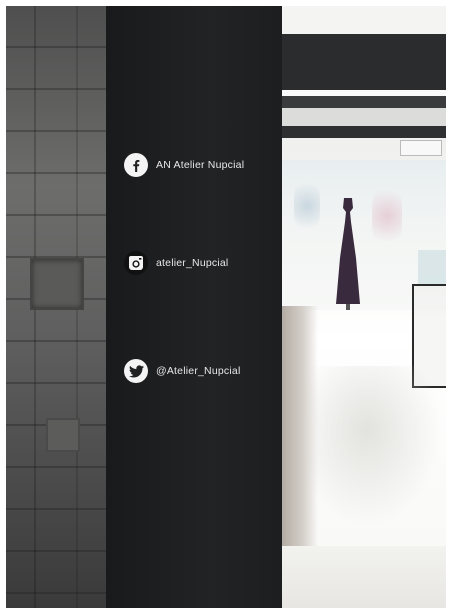  What do you see at coordinates (364, 117) in the screenshot?
I see `ceiling-light` at bounding box center [364, 117].